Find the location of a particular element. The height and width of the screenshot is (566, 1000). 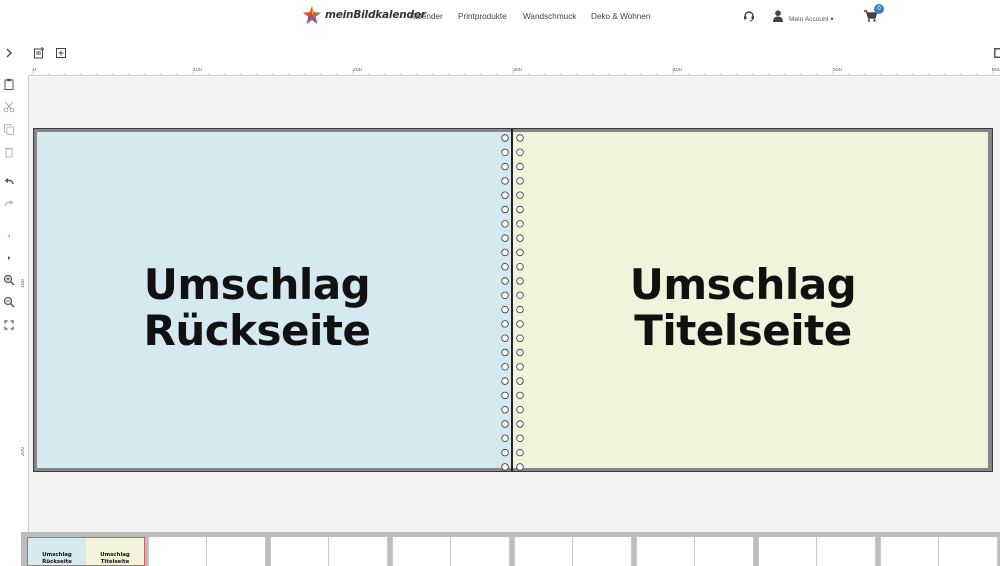

thumbnail-label-line-2: Titelseite is located at coordinates (115, 561).